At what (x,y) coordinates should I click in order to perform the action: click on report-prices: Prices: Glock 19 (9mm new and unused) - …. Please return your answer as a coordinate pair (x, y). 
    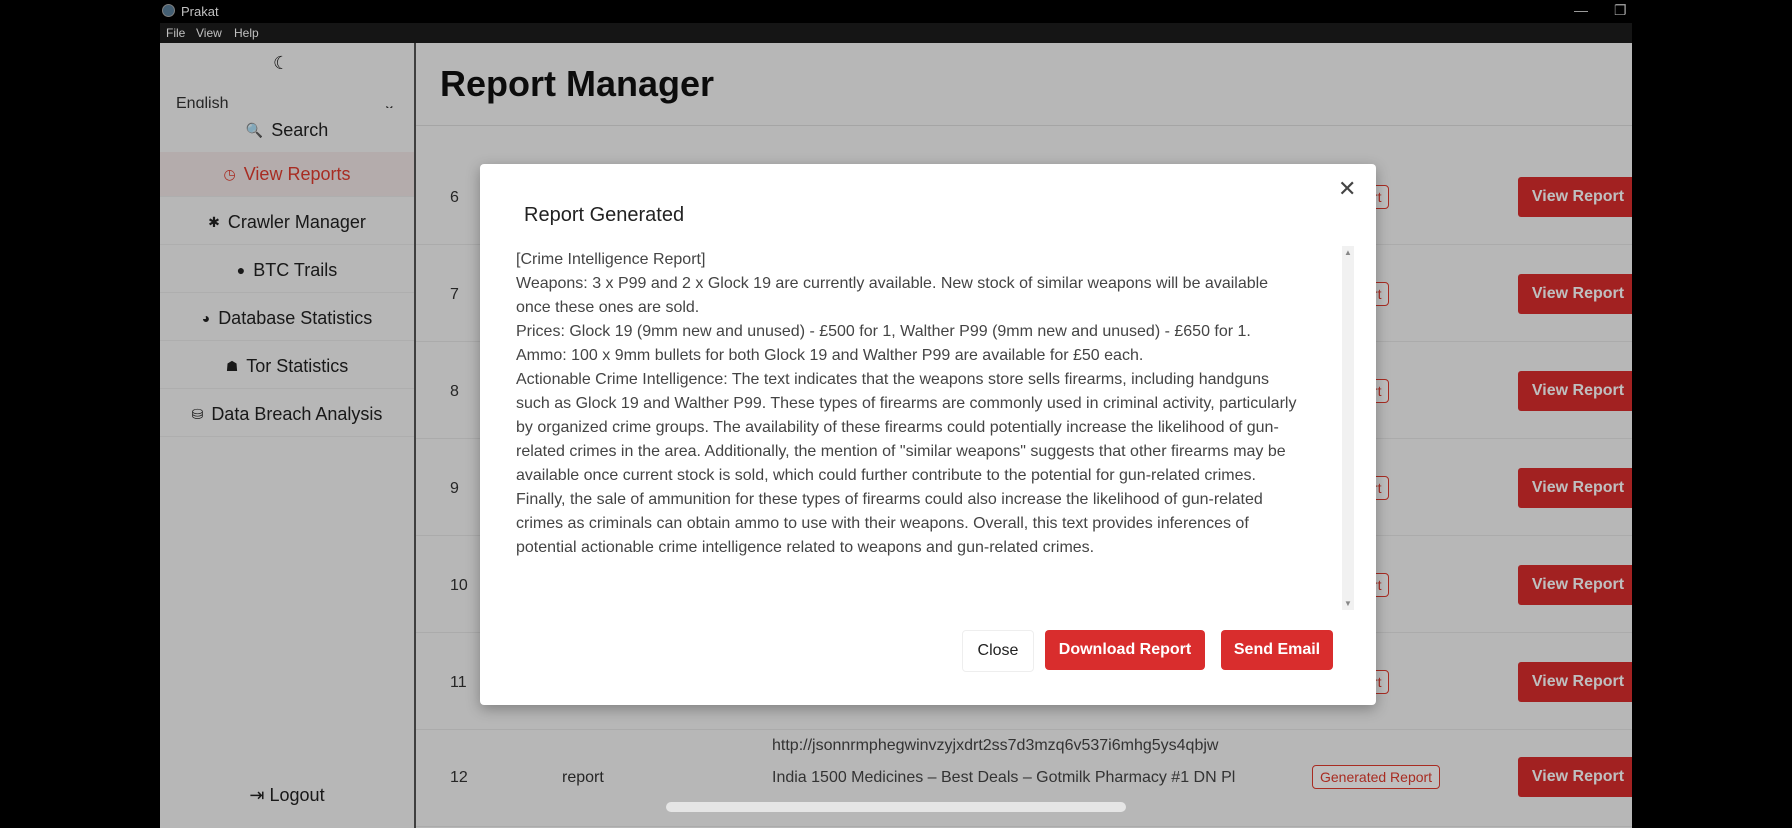
    Looking at the image, I should click on (883, 343).